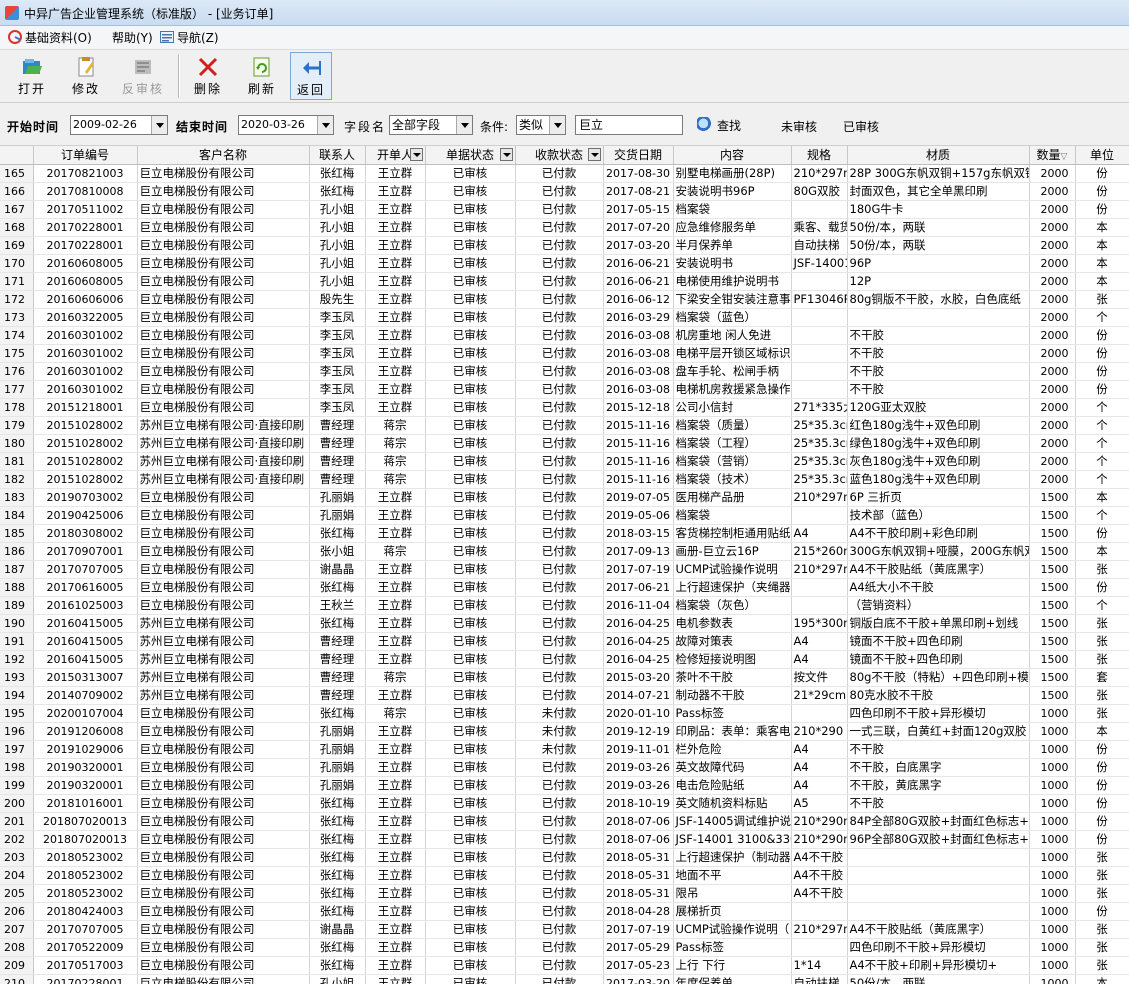 This screenshot has height=984, width=1129. Describe the element at coordinates (638, 227) in the screenshot. I see `delivery-date-cell: 2017-07-20` at that location.